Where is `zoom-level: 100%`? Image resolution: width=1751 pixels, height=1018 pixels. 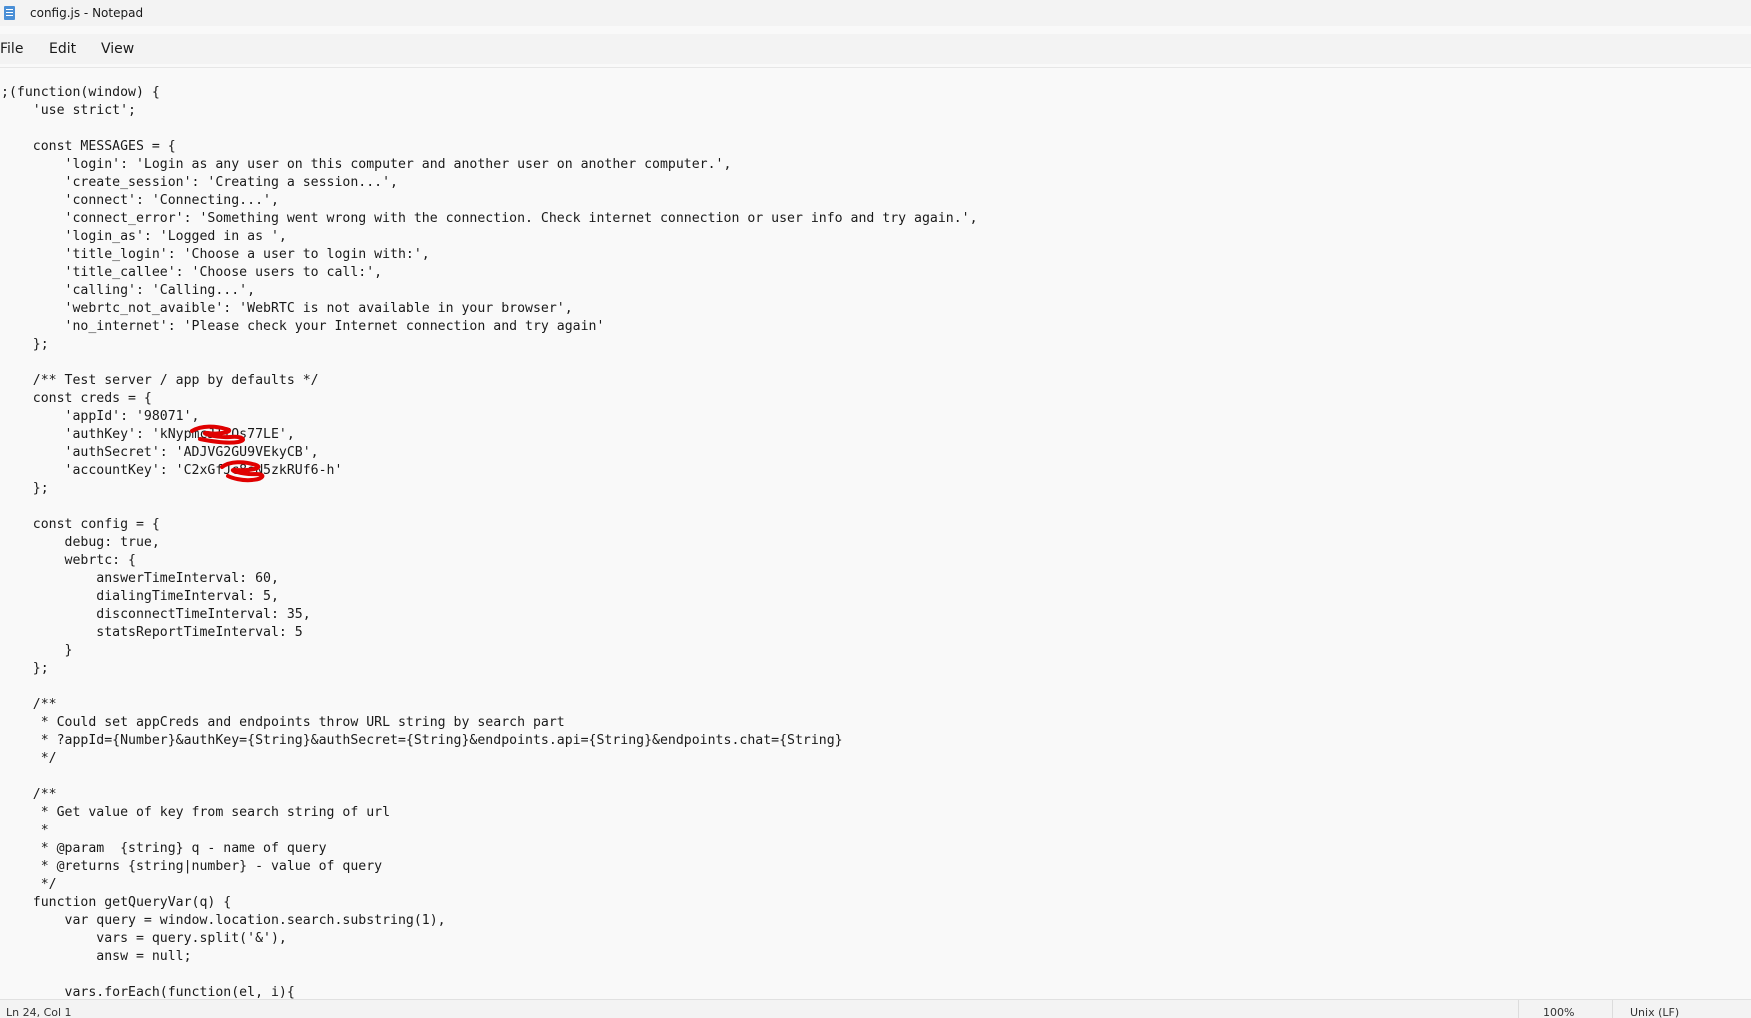
zoom-level: 100% is located at coordinates (1559, 1012).